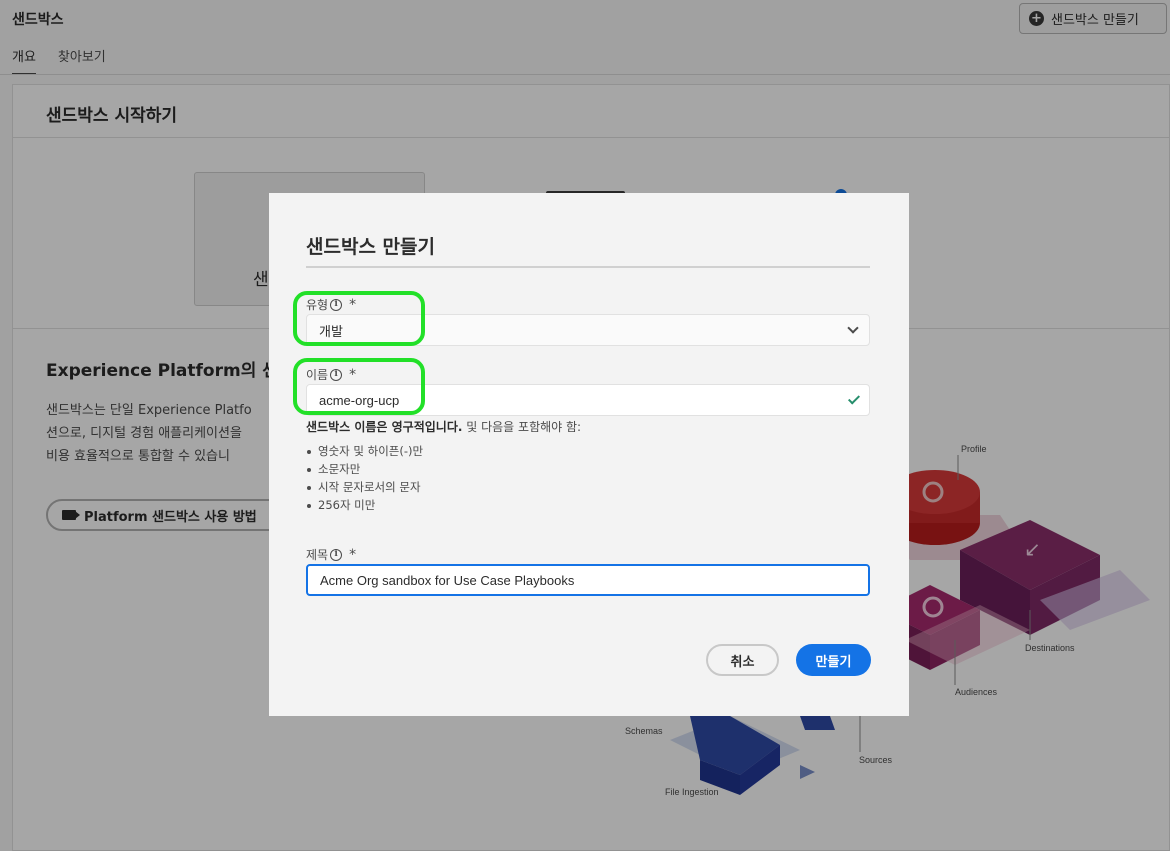 This screenshot has width=1170, height=851. Describe the element at coordinates (588, 580) in the screenshot. I see `title-input: Acme Org sandbox for Use Case Playbooks` at that location.